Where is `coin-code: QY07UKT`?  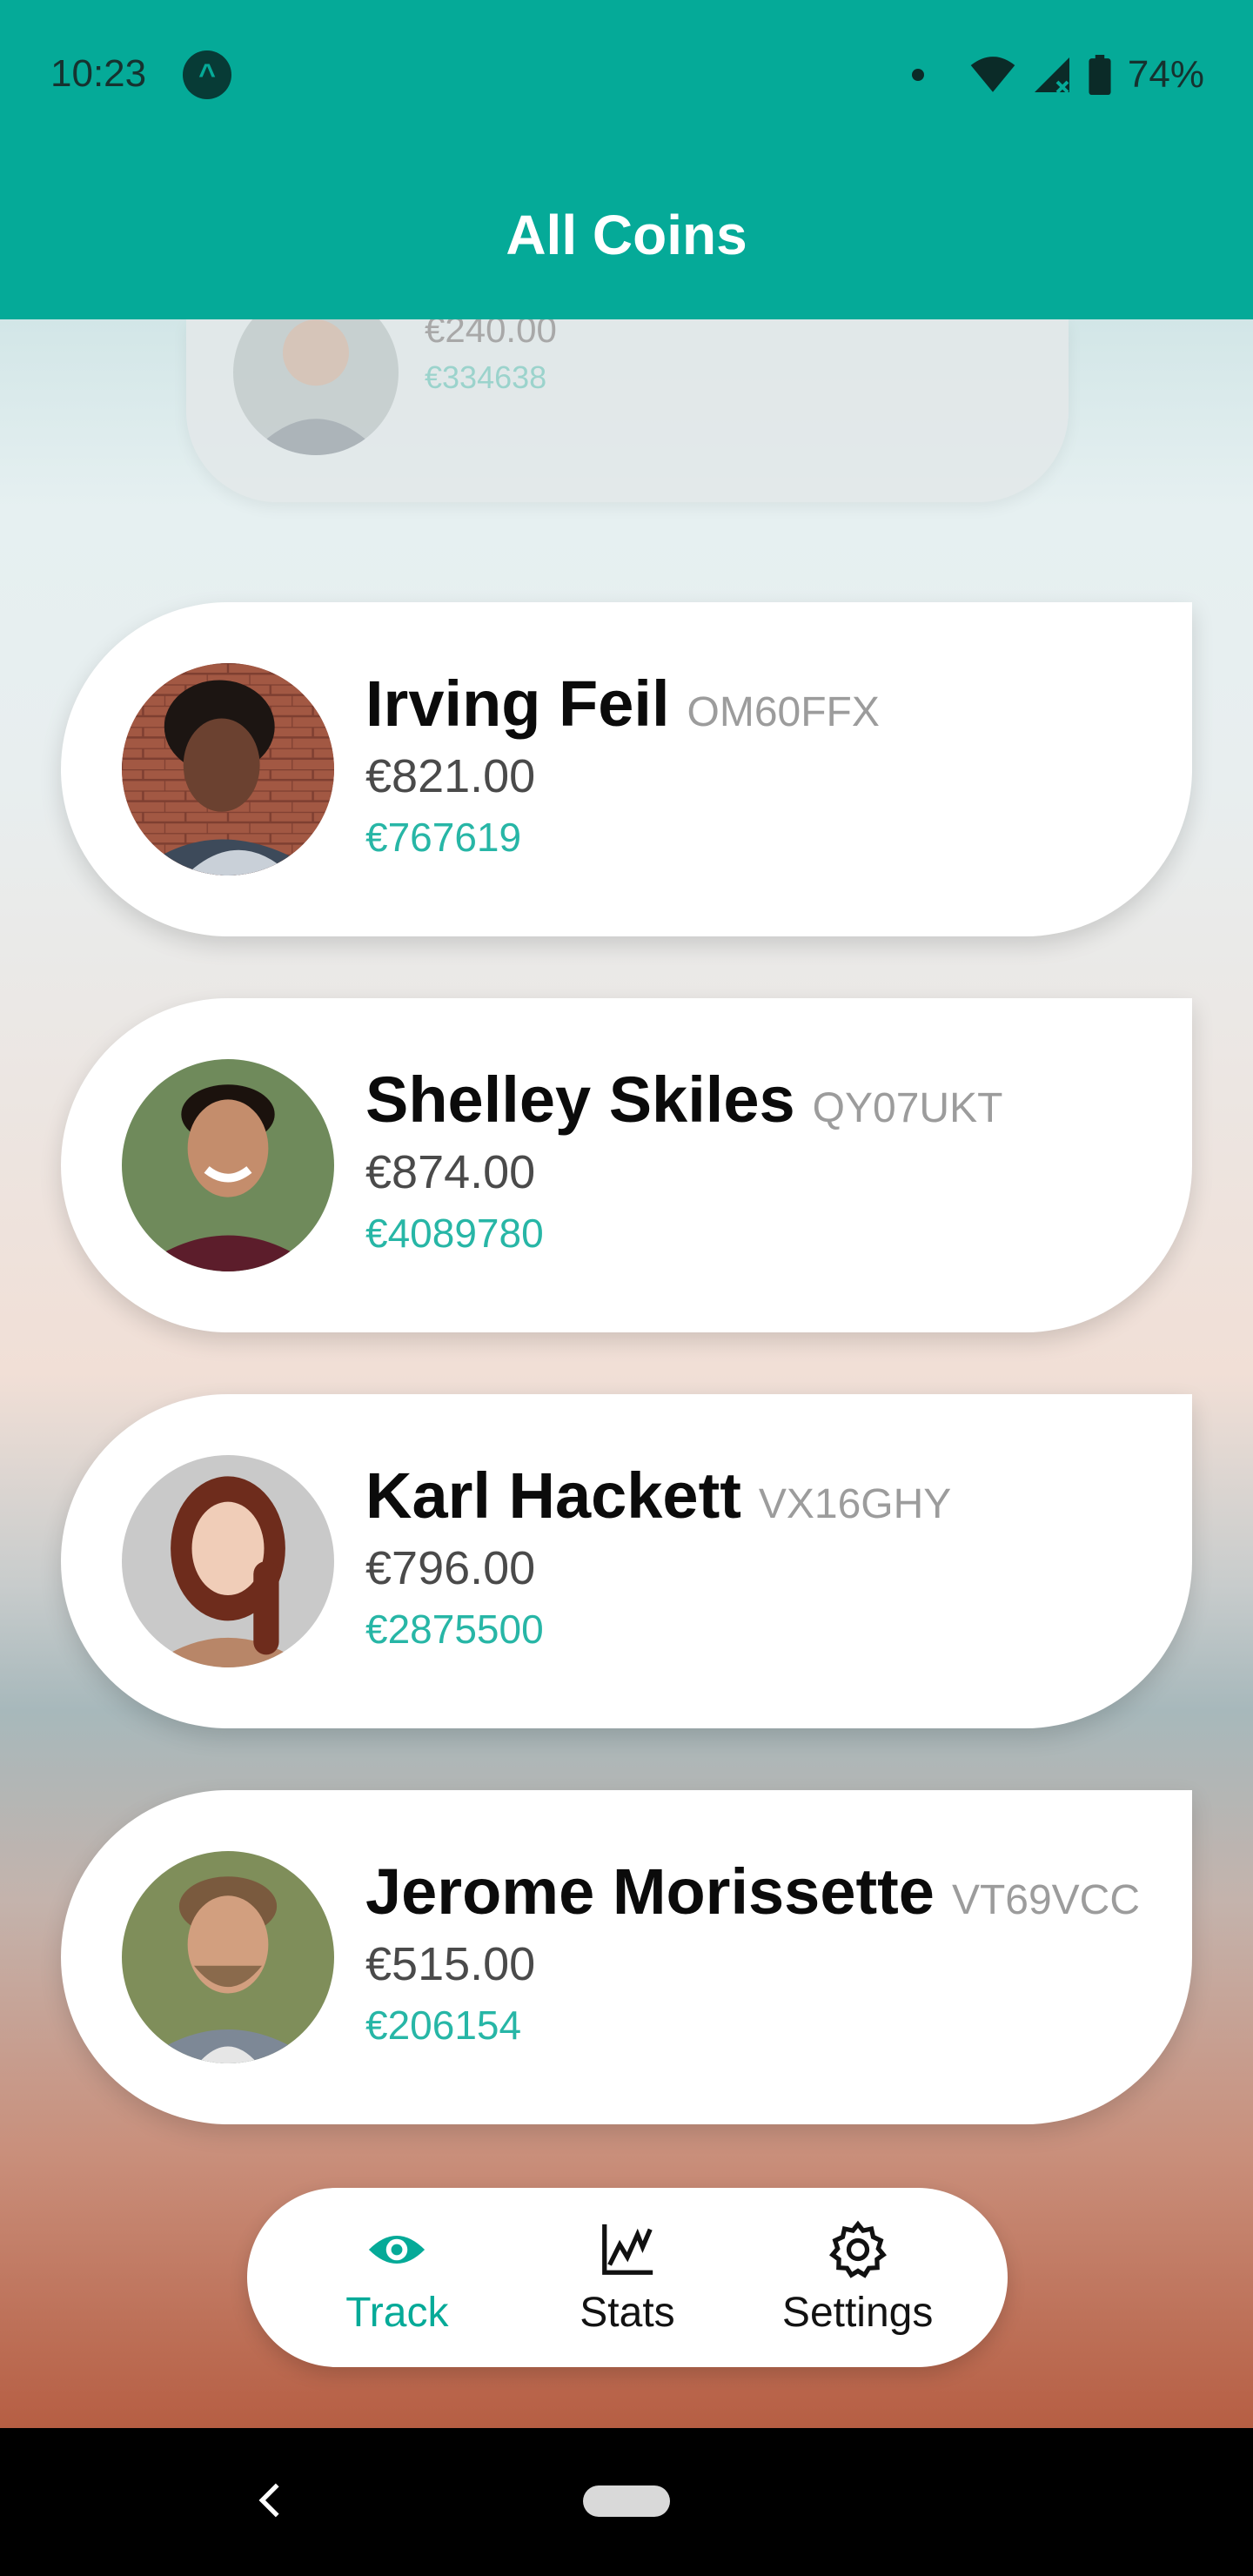 coin-code: QY07UKT is located at coordinates (908, 1108).